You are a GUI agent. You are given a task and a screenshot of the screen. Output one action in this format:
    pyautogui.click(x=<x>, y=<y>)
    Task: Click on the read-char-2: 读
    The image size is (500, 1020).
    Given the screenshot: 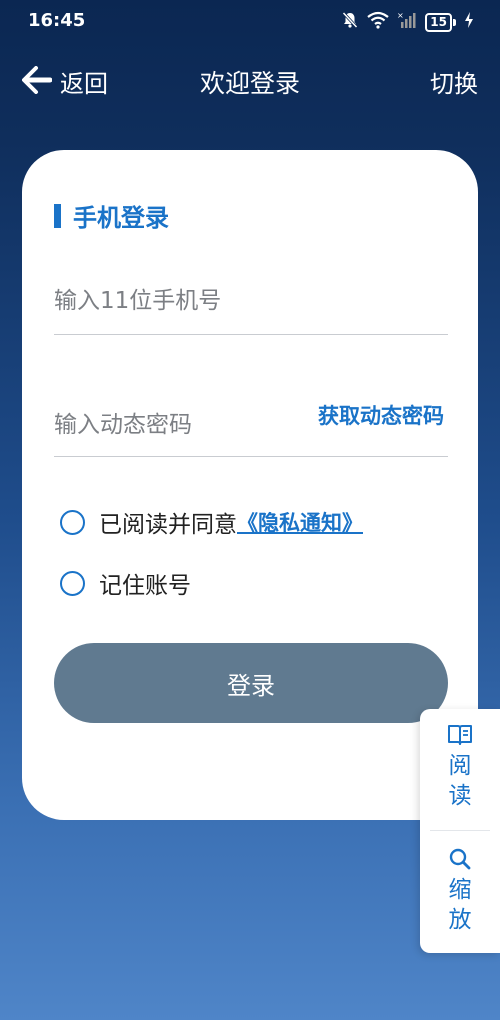 What is the action you would take?
    pyautogui.click(x=460, y=796)
    